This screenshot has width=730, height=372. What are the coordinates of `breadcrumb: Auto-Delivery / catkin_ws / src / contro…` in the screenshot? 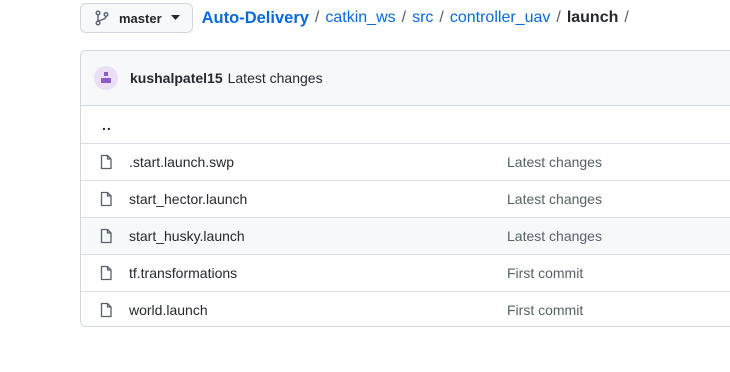 It's located at (418, 18).